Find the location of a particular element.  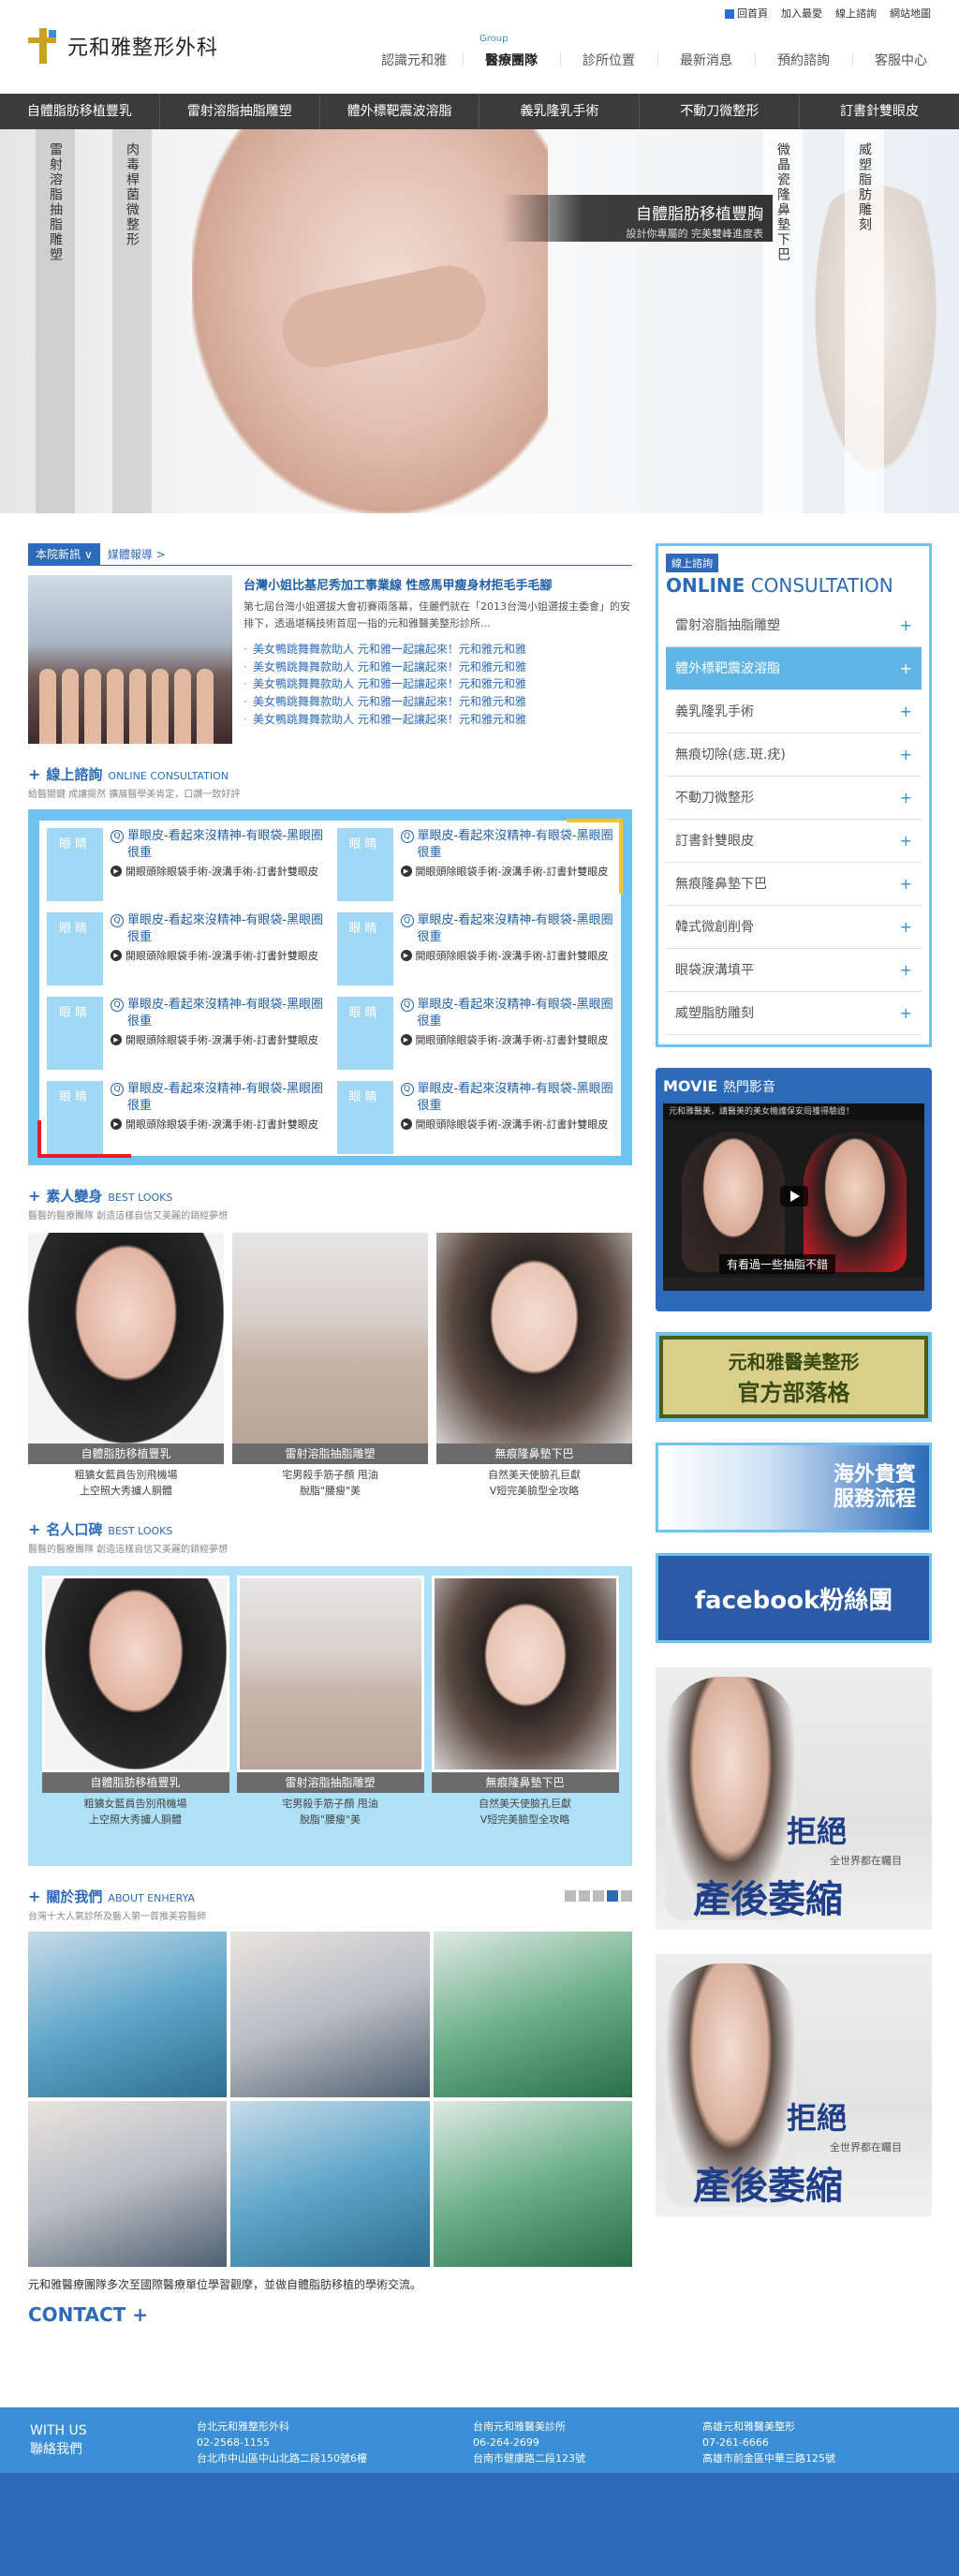

nav-team: Group 醫療團隊 is located at coordinates (511, 51).